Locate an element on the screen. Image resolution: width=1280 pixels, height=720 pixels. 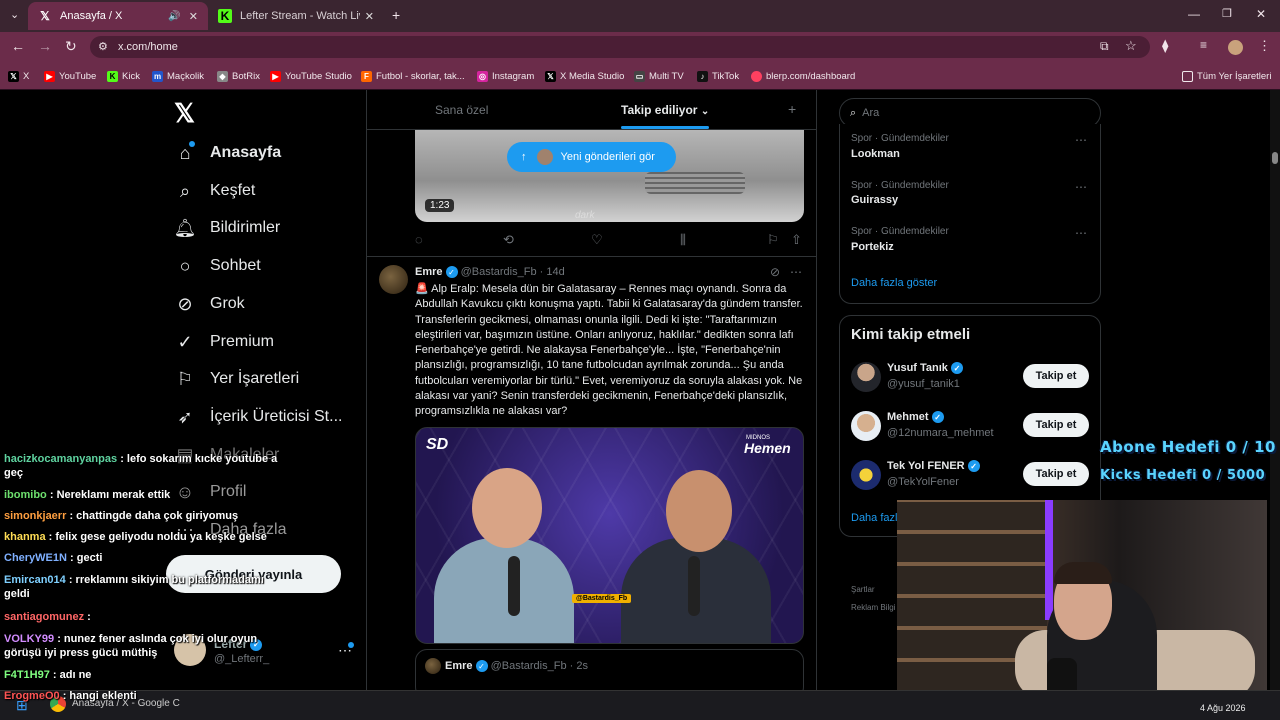
share-icon: ⇧ is located at coordinates (796, 240).